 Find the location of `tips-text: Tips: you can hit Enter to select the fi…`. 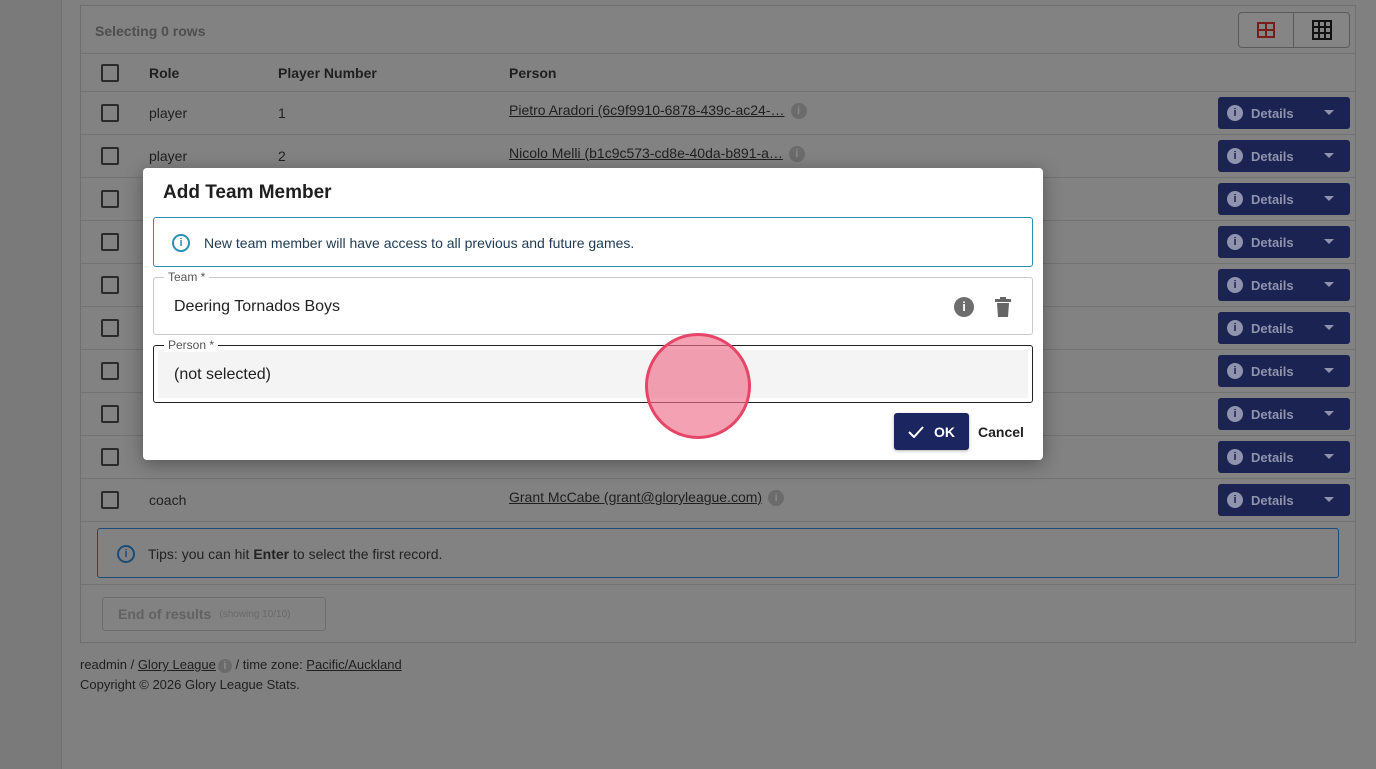

tips-text: Tips: you can hit Enter to select the fi… is located at coordinates (295, 554).